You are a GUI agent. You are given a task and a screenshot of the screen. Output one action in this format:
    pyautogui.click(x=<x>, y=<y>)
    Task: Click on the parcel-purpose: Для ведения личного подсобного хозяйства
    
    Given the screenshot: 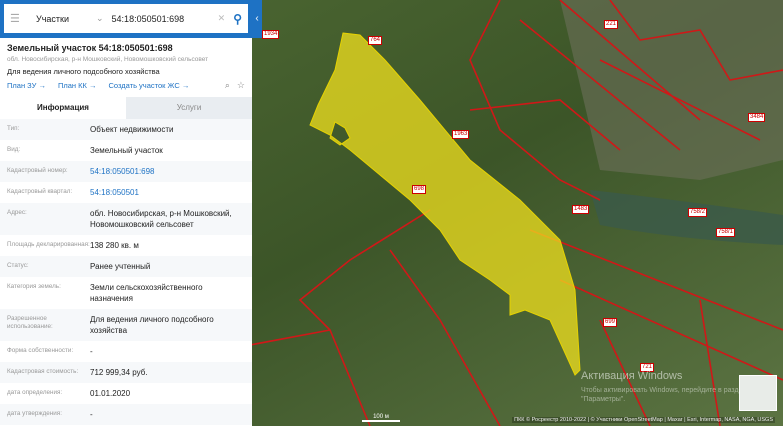 What is the action you would take?
    pyautogui.click(x=83, y=71)
    